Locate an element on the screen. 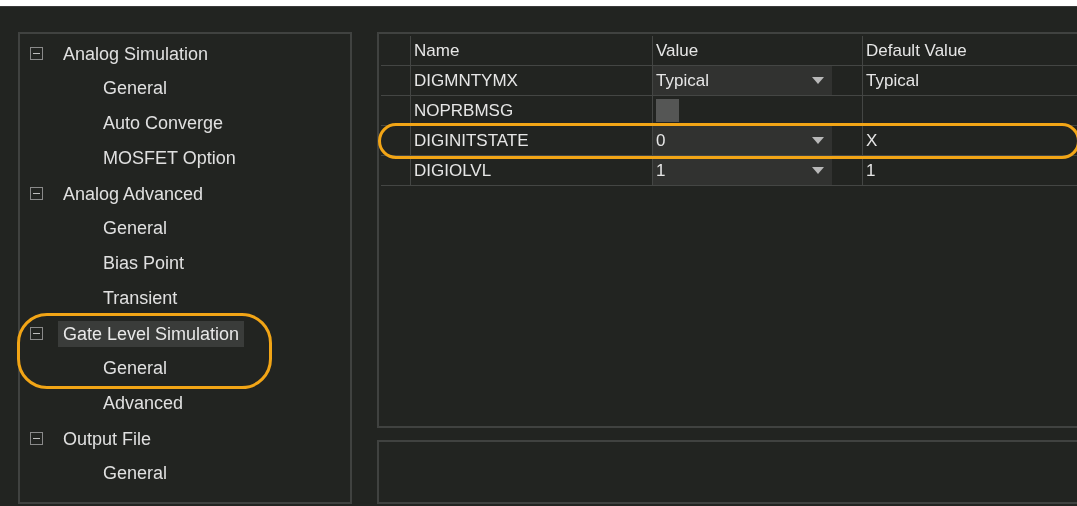 This screenshot has height=506, width=1077. tree-item: Analog Simulation is located at coordinates (136, 53).